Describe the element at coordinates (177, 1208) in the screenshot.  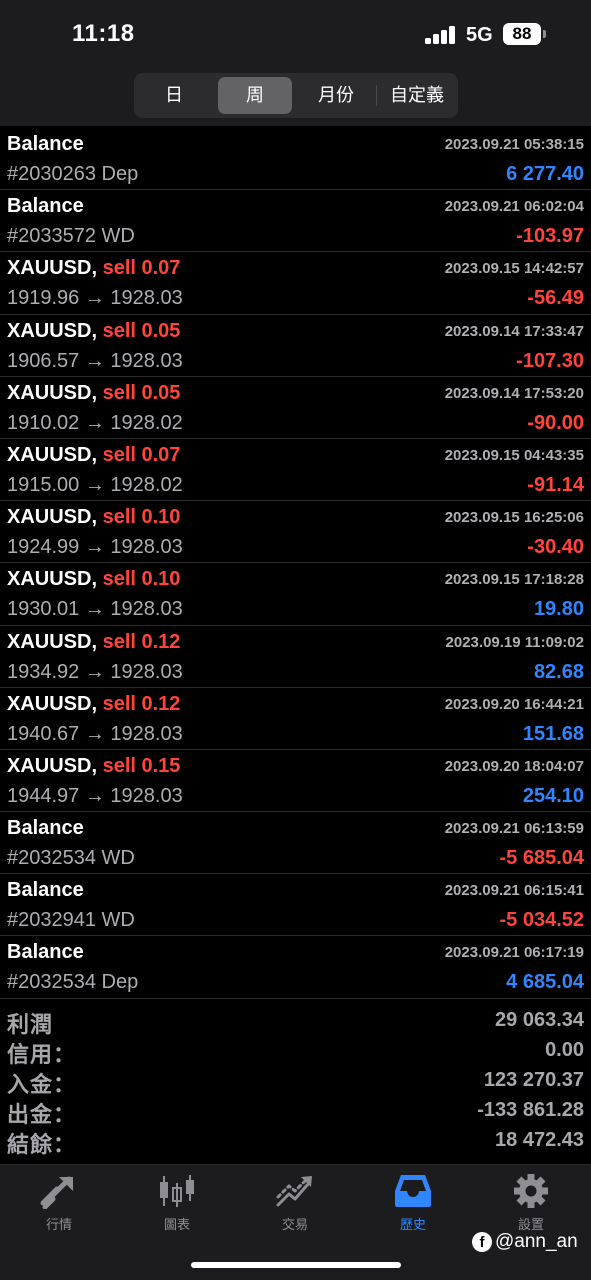
I see `tab-charts: 圖表` at that location.